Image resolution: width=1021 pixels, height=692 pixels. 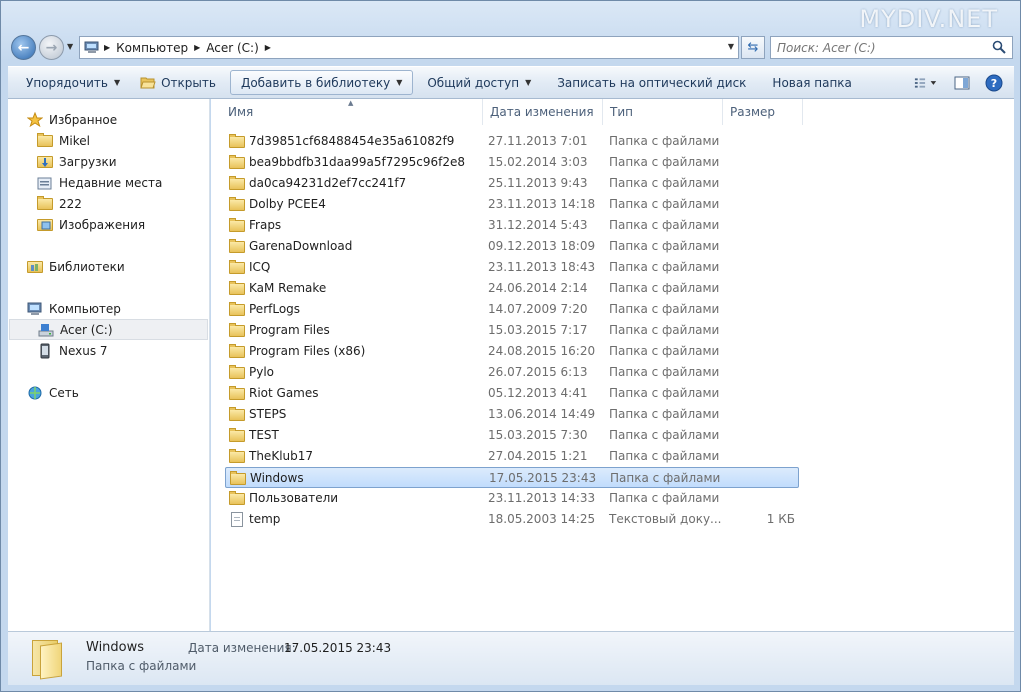 What do you see at coordinates (260, 267) in the screenshot?
I see `file-name: ICQ` at bounding box center [260, 267].